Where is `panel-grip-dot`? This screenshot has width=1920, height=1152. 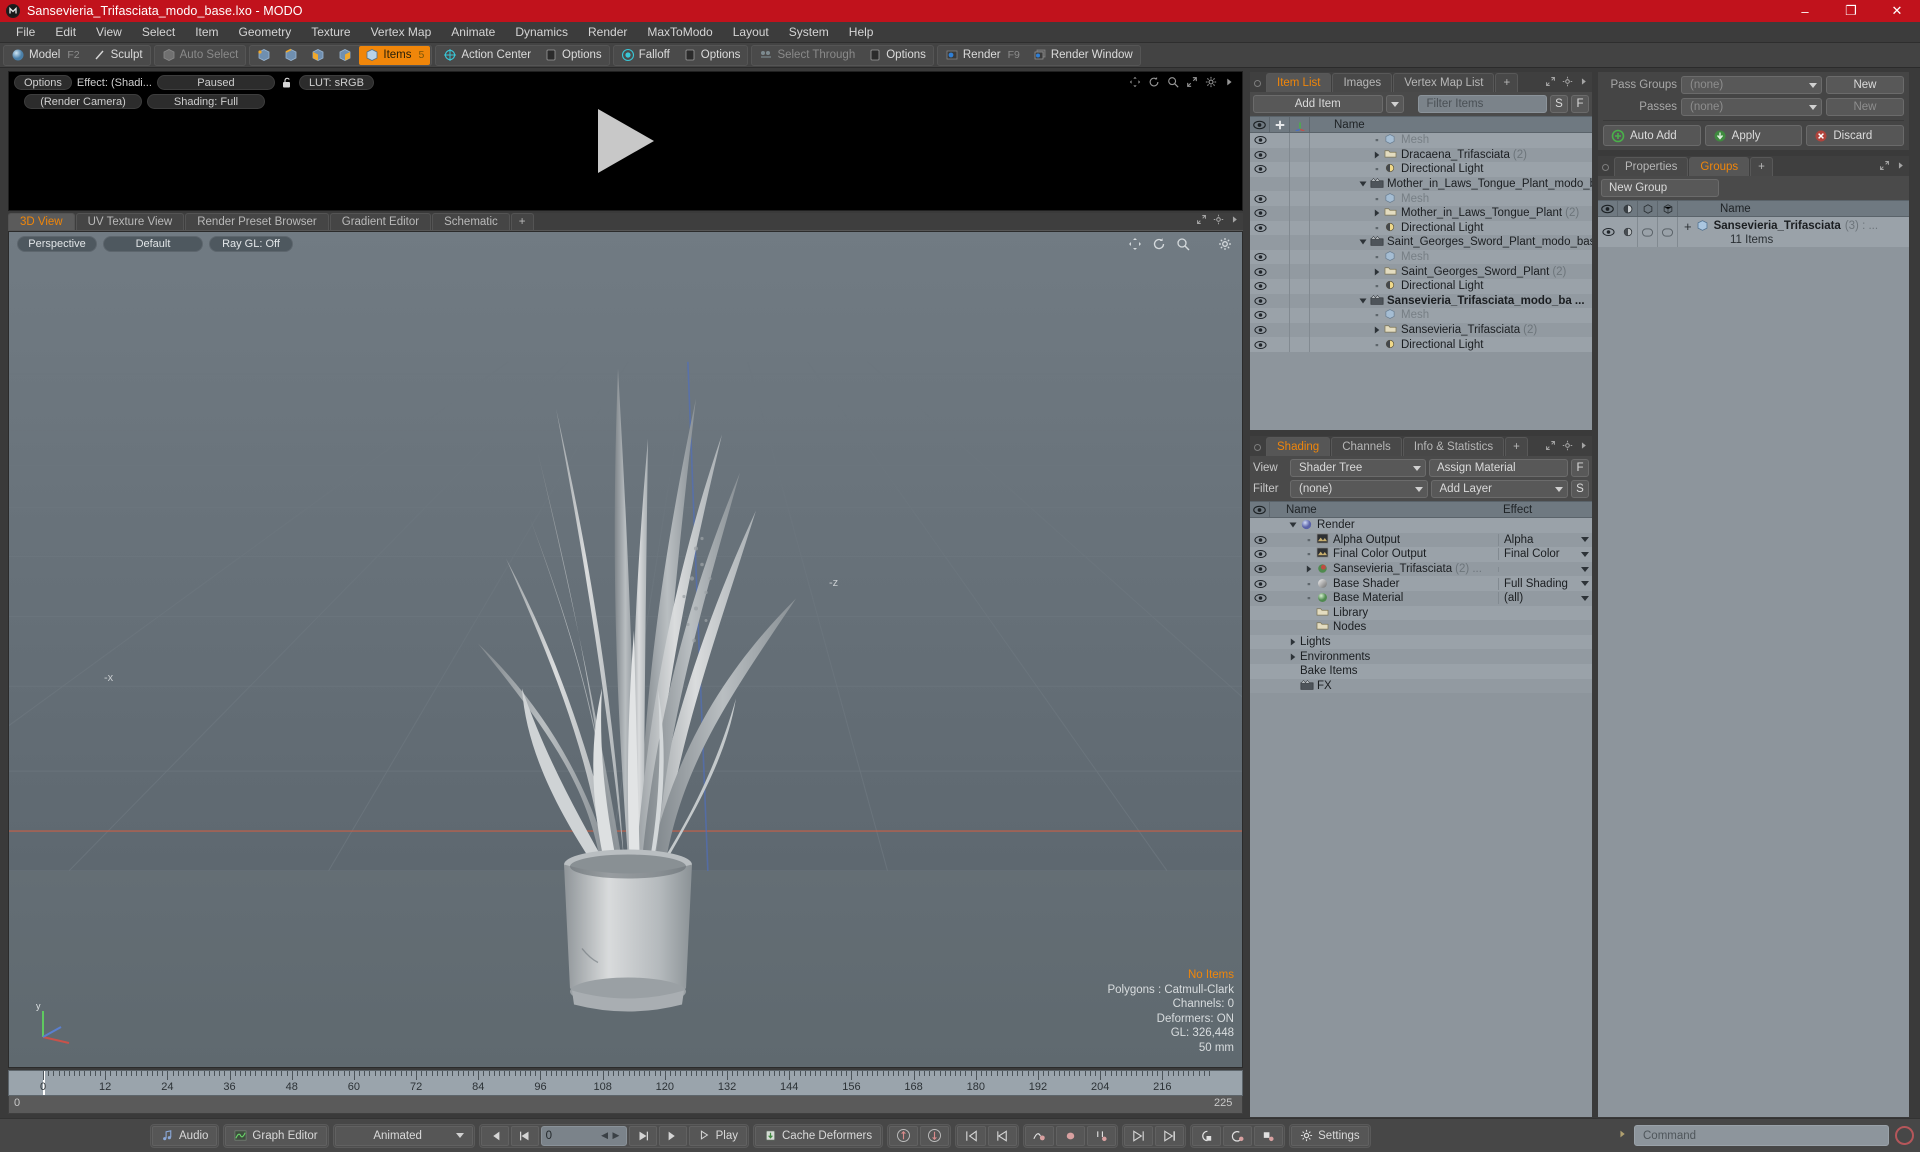
panel-grip-dot is located at coordinates (1257, 447).